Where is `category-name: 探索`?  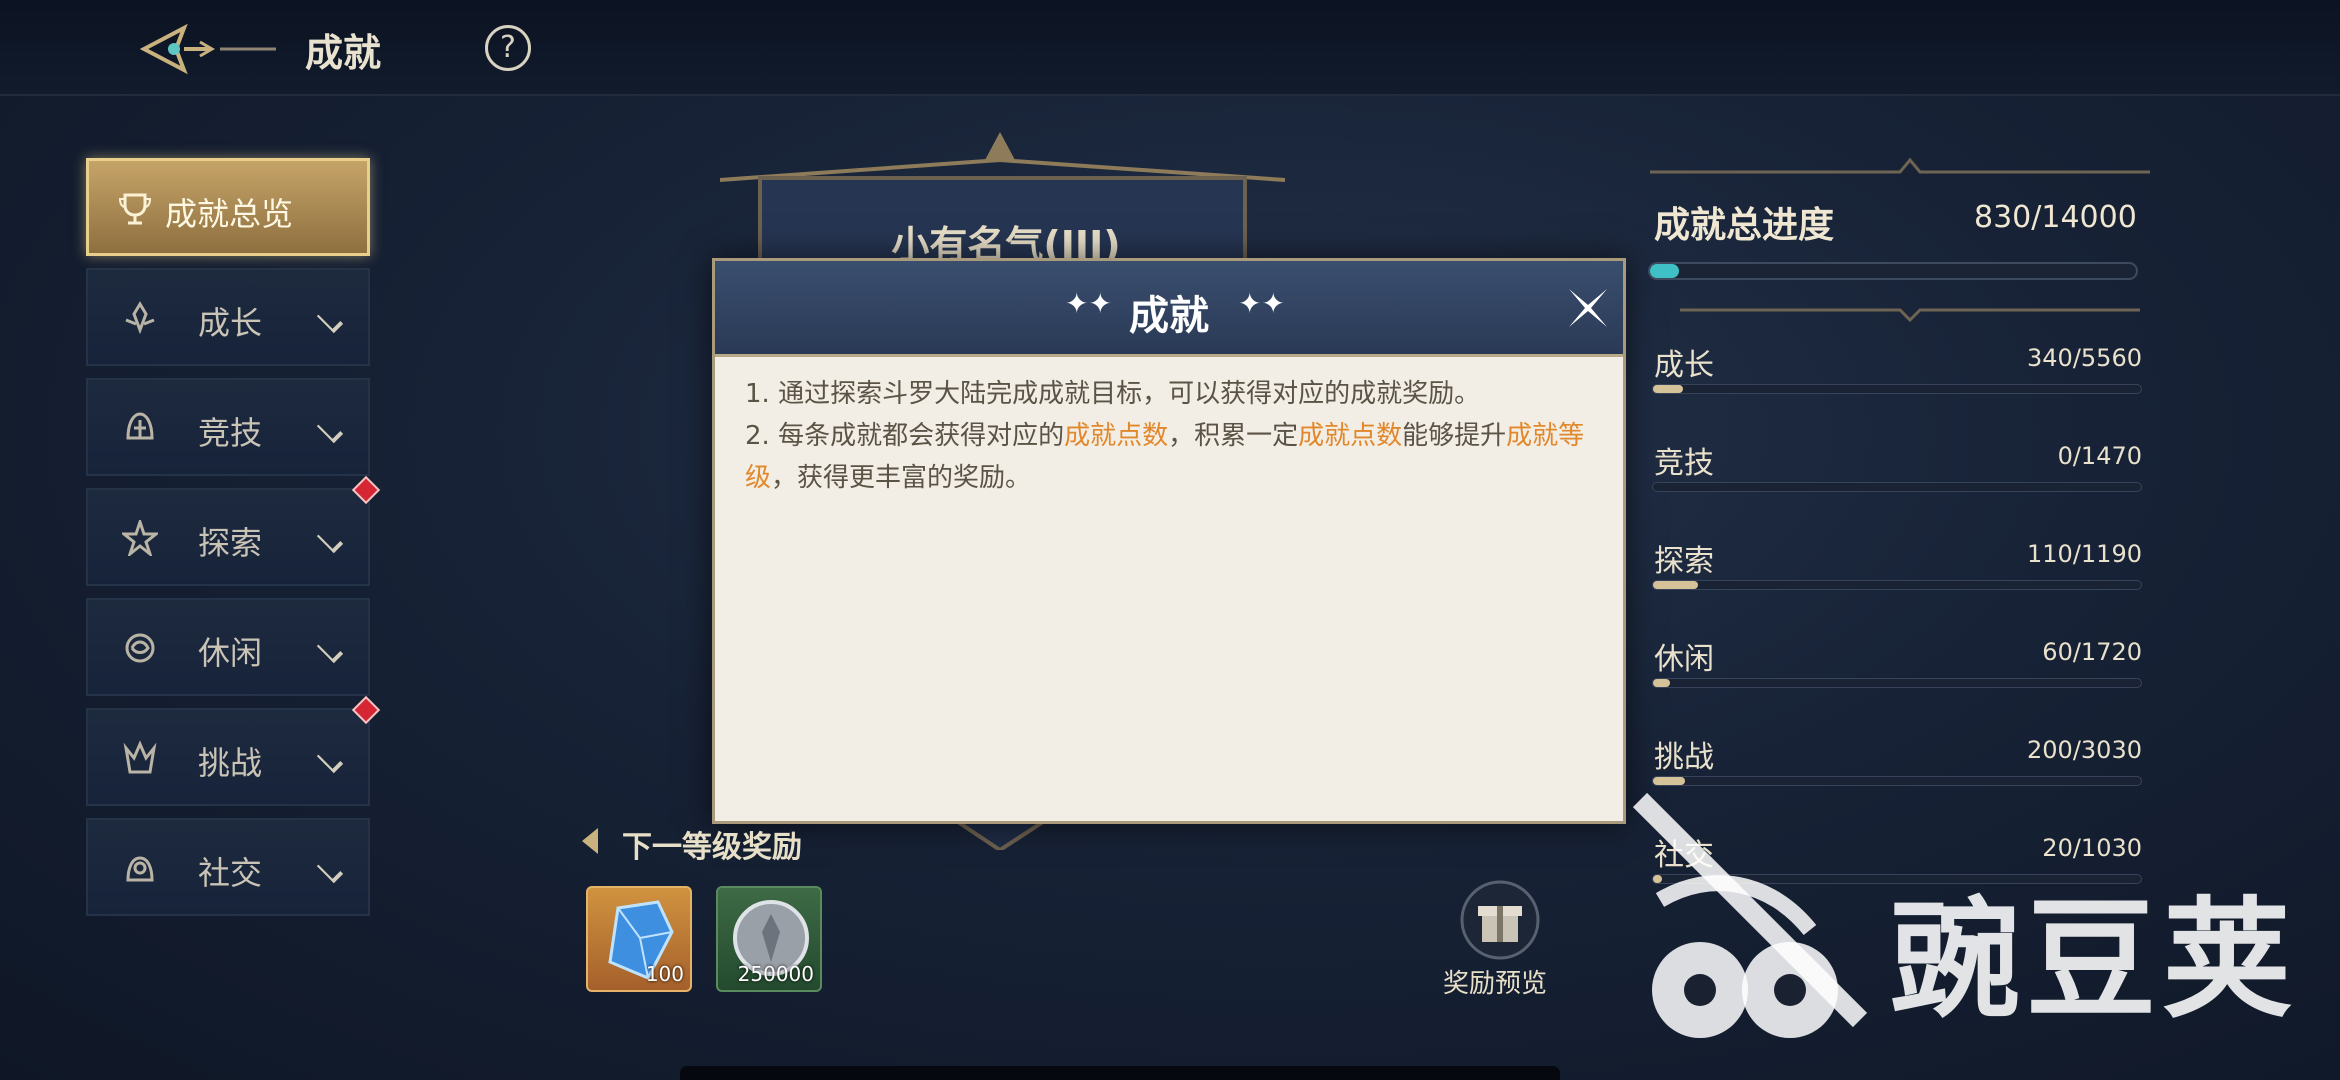
category-name: 探索 is located at coordinates (1684, 561).